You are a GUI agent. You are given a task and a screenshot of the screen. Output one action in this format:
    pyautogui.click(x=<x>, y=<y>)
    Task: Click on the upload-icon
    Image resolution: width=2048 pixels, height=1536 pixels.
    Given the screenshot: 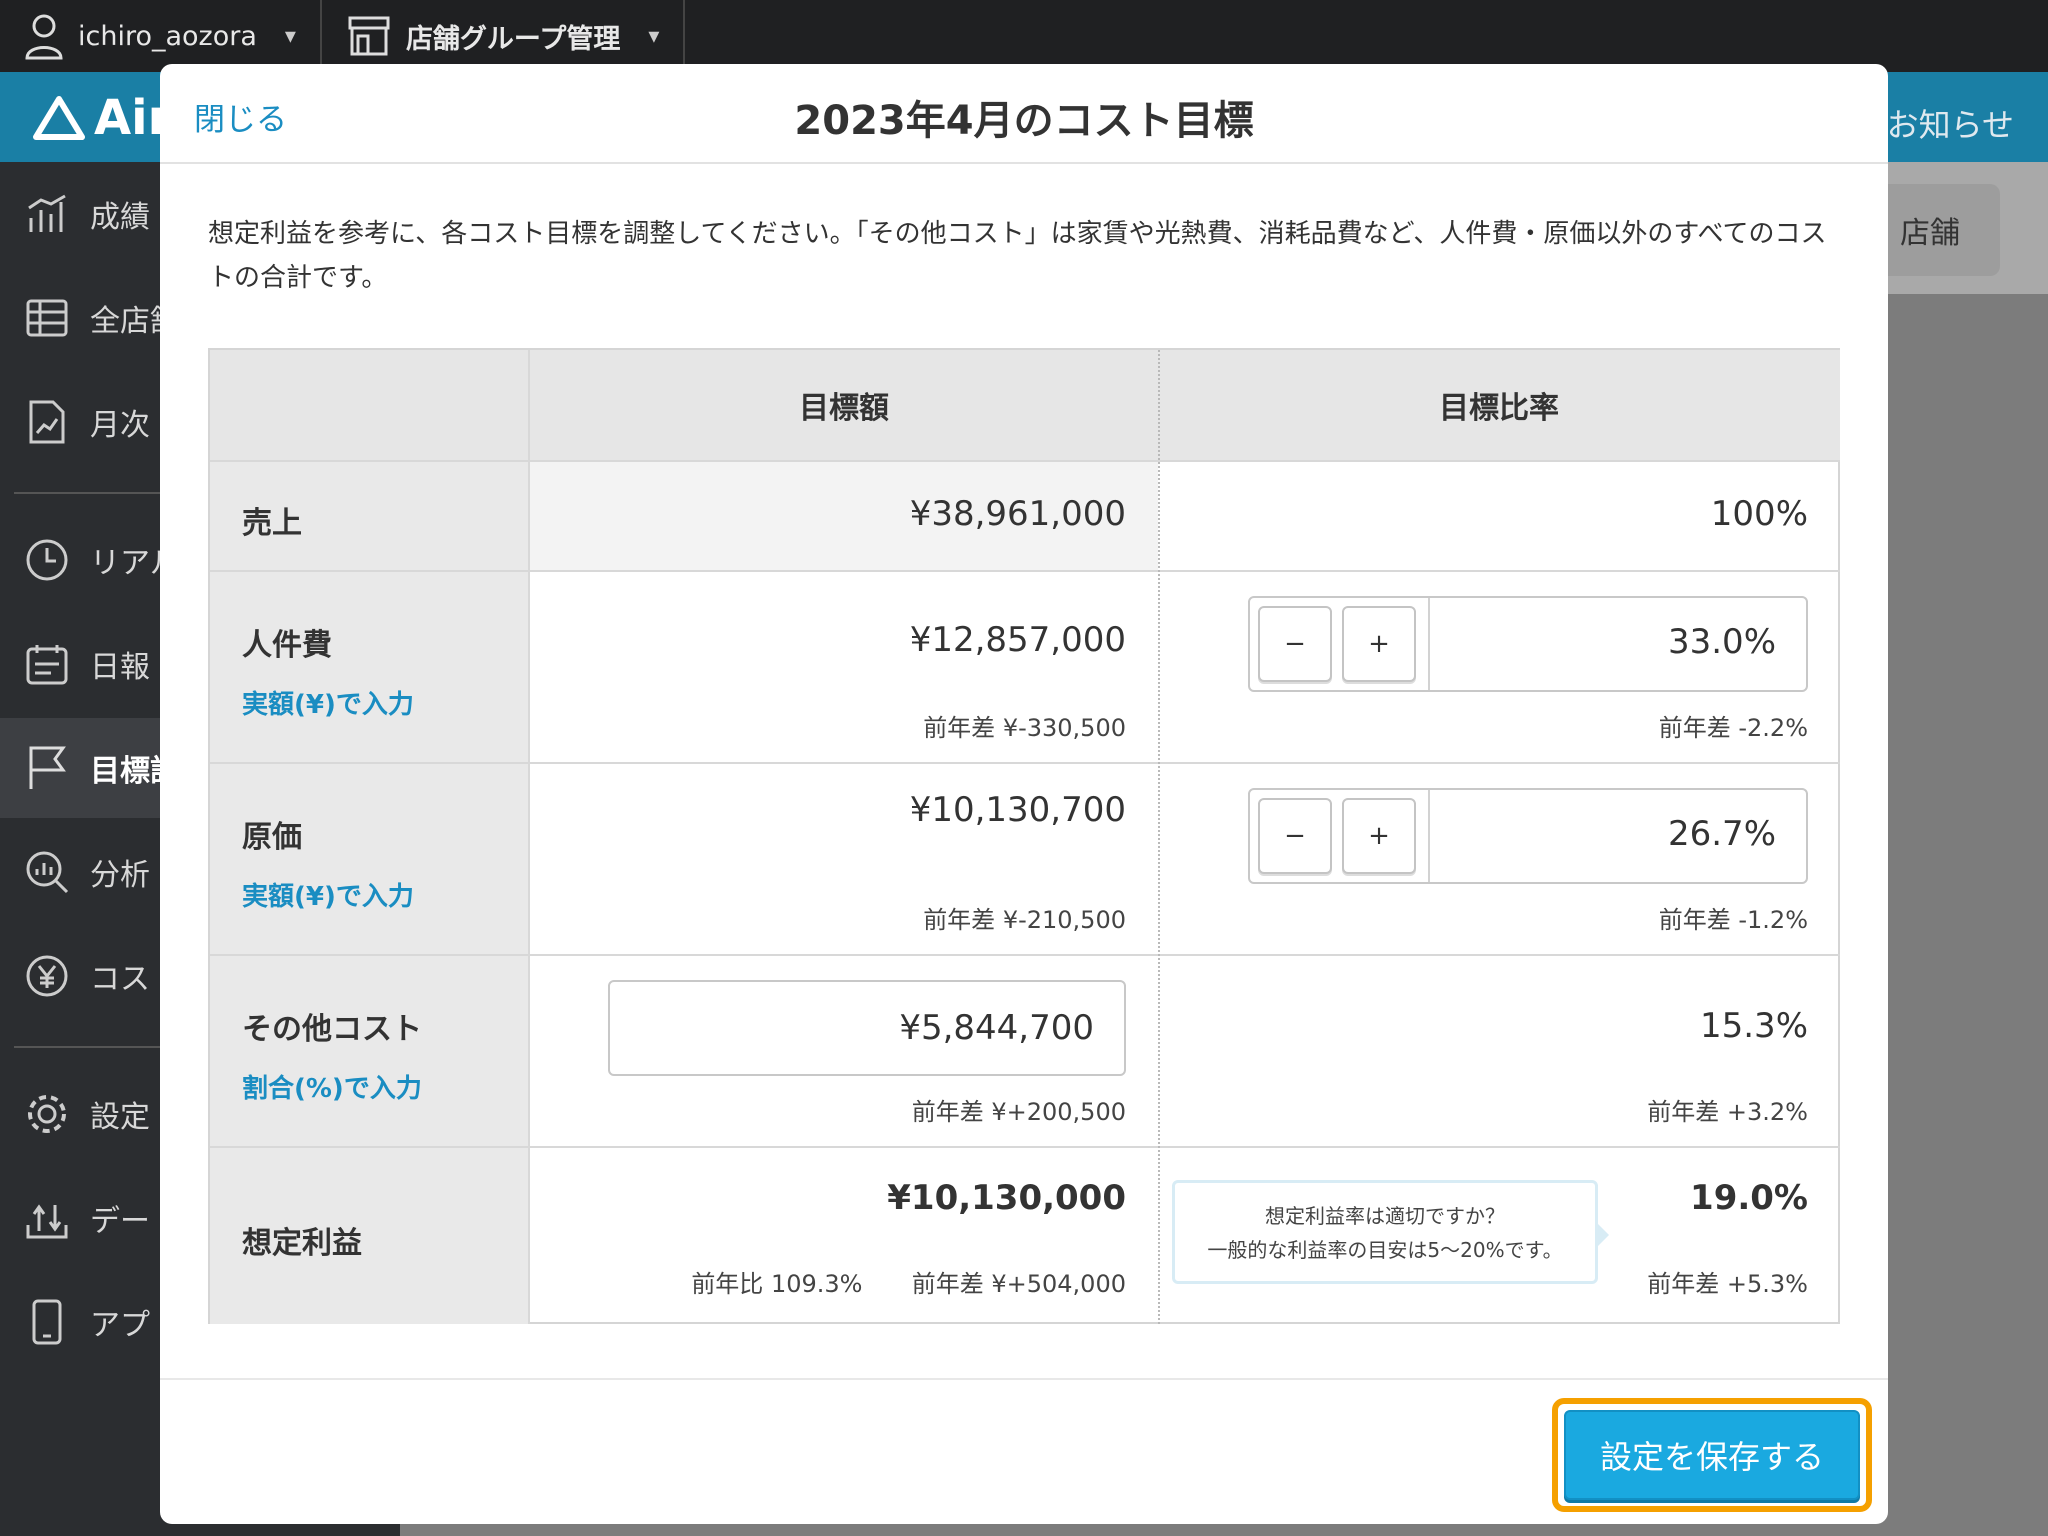 What is the action you would take?
    pyautogui.click(x=47, y=1218)
    